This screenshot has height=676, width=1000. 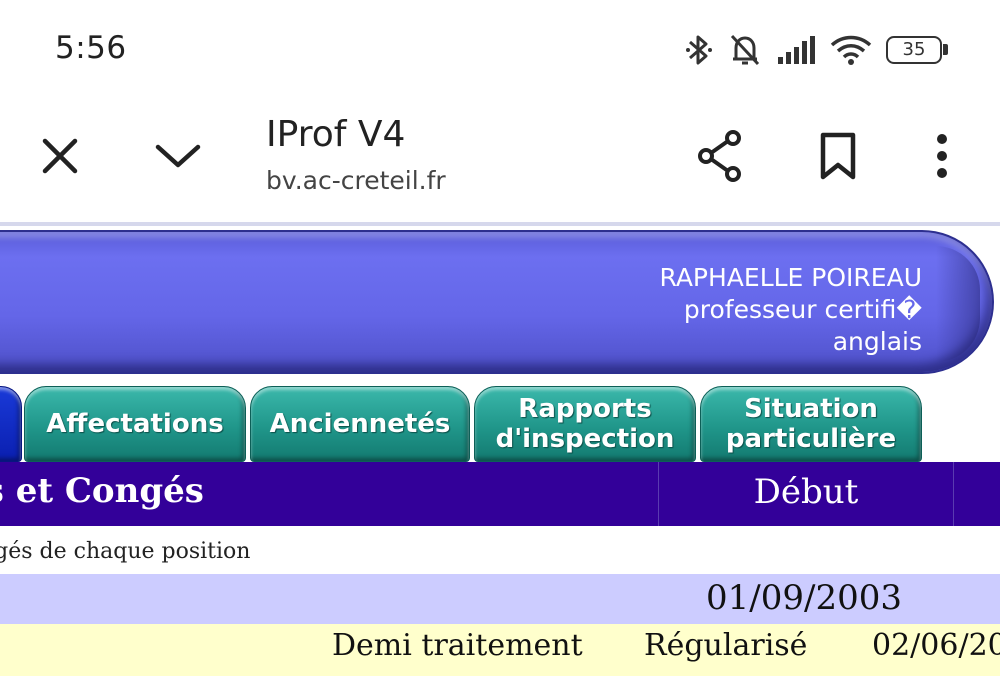 What do you see at coordinates (336, 134) in the screenshot?
I see `page-title: IProf V4` at bounding box center [336, 134].